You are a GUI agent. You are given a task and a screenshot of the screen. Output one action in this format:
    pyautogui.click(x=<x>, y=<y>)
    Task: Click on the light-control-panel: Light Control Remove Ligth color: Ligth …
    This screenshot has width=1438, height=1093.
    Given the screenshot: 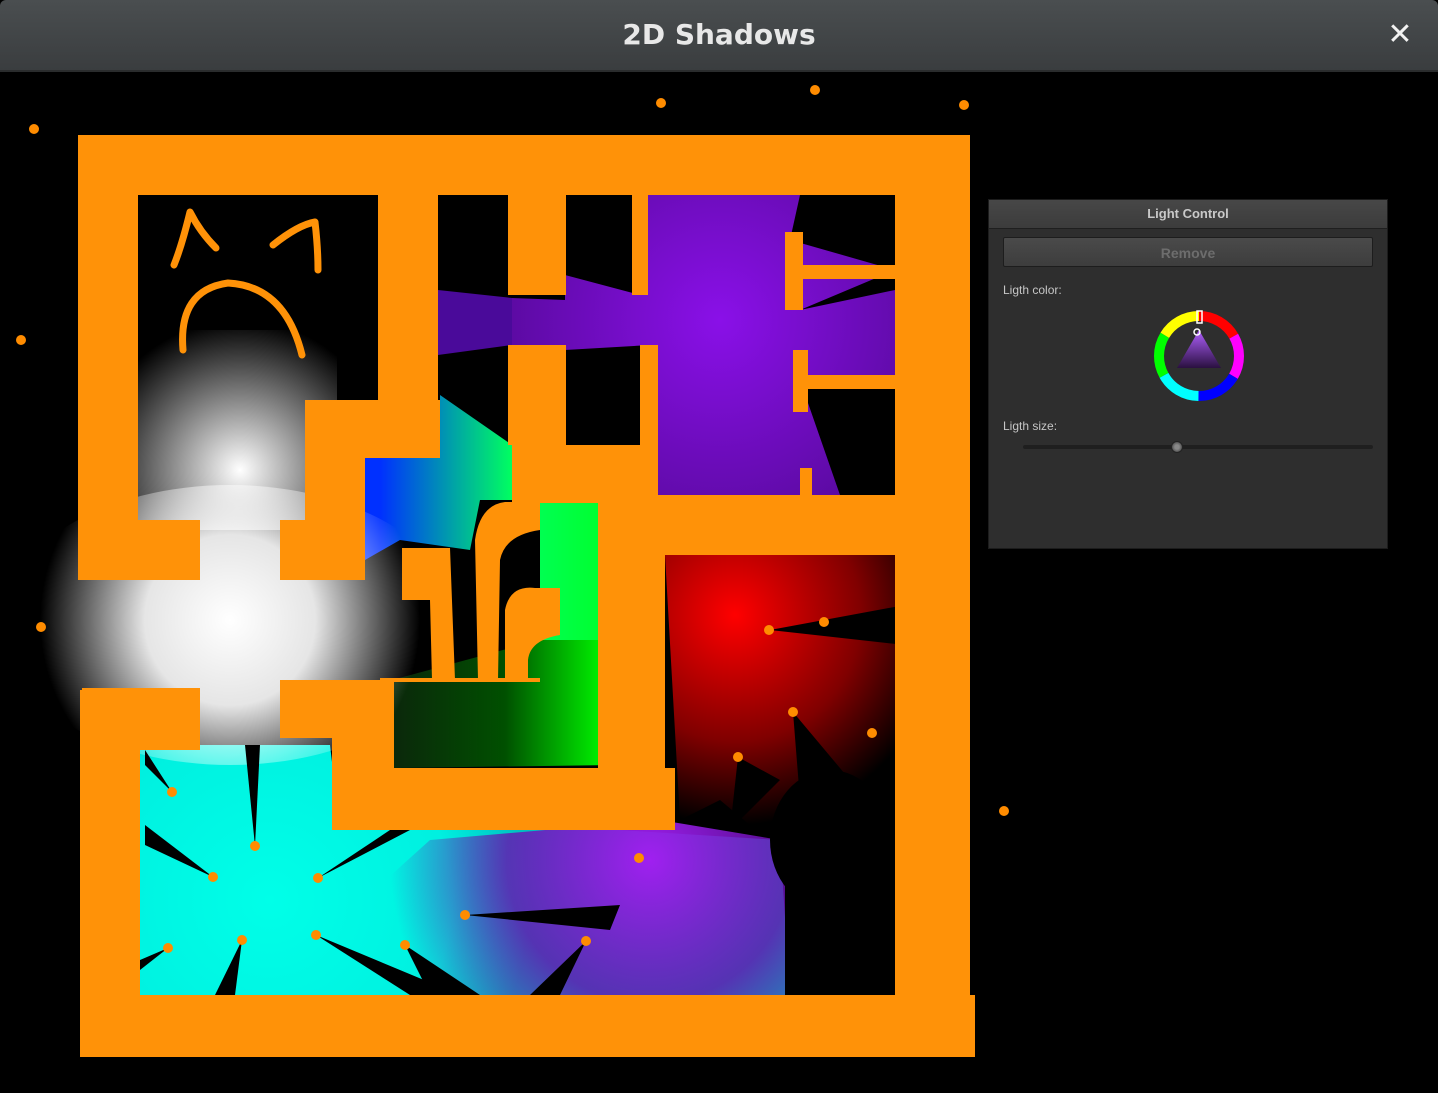 What is the action you would take?
    pyautogui.click(x=1188, y=374)
    